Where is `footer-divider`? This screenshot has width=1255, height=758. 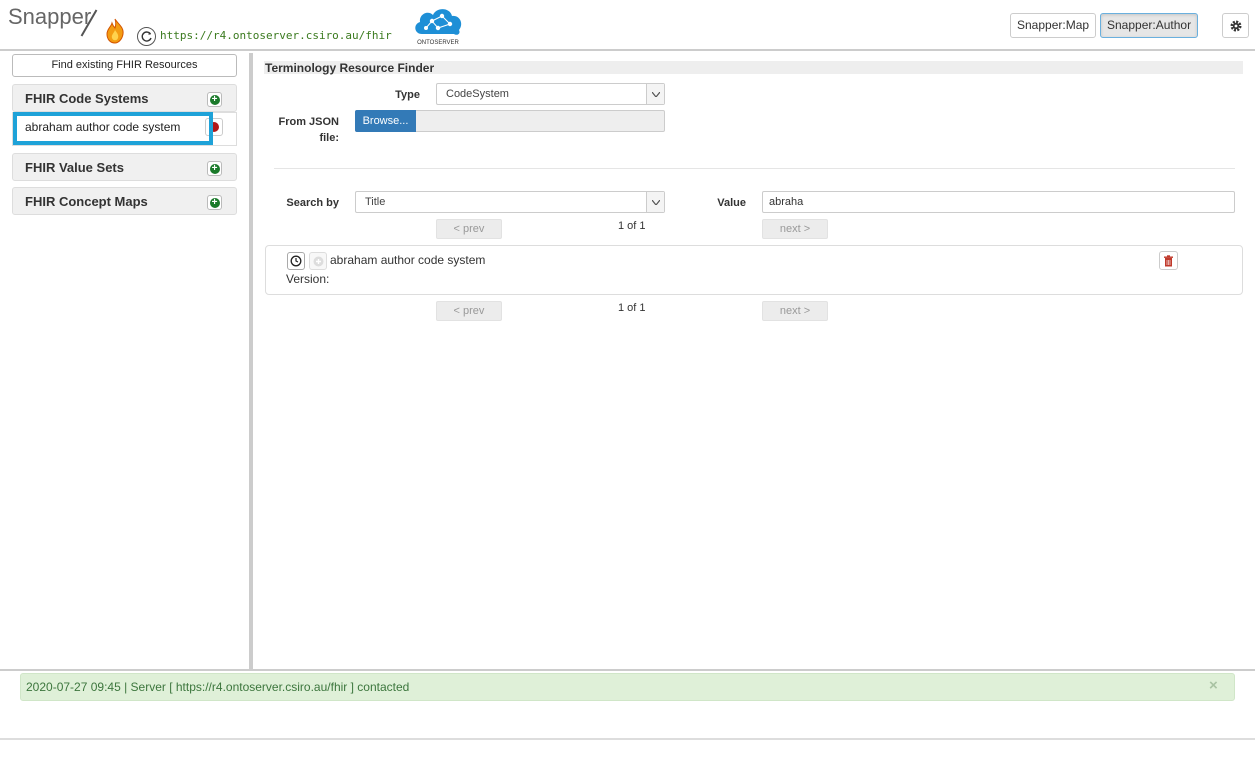 footer-divider is located at coordinates (627, 670).